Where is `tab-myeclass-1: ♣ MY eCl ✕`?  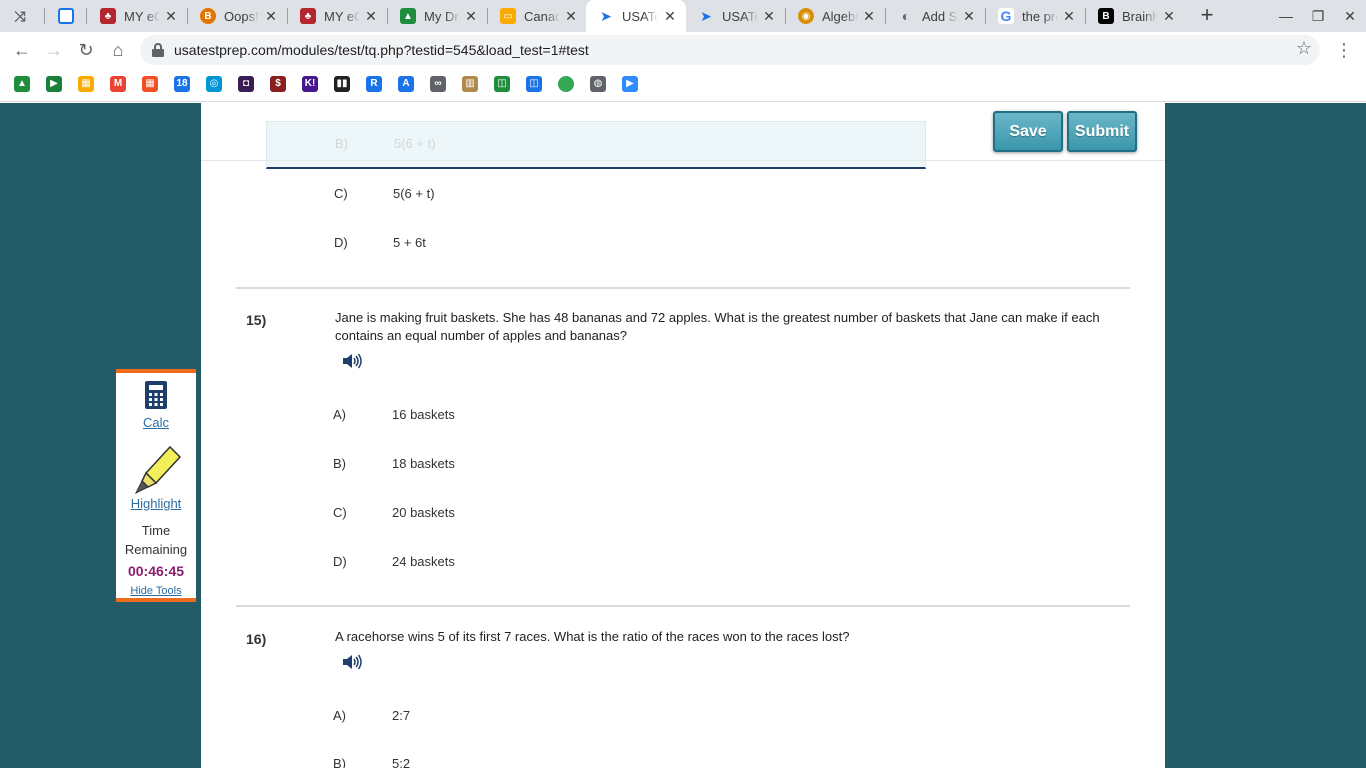 tab-myeclass-1: ♣ MY eCl ✕ is located at coordinates (137, 16).